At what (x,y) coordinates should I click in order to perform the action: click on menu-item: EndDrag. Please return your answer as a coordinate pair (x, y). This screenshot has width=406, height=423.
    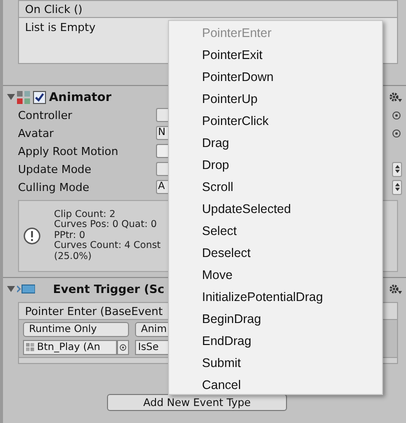
    Looking at the image, I should click on (275, 341).